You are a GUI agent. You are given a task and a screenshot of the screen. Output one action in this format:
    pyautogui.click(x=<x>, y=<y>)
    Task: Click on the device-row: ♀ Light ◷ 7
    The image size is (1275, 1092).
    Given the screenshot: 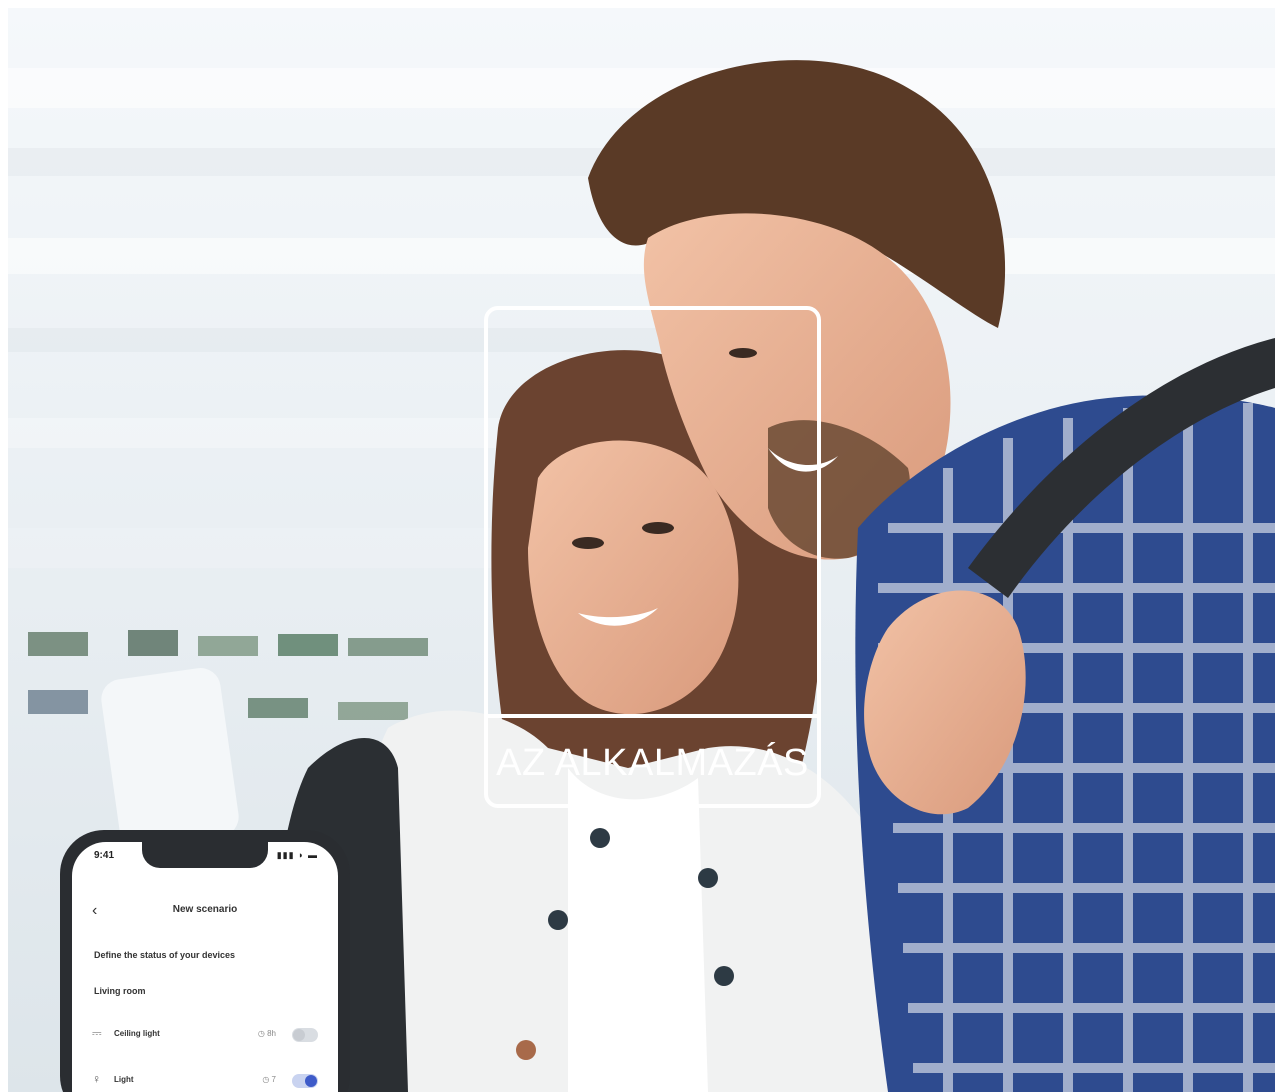 What is the action you would take?
    pyautogui.click(x=205, y=1081)
    